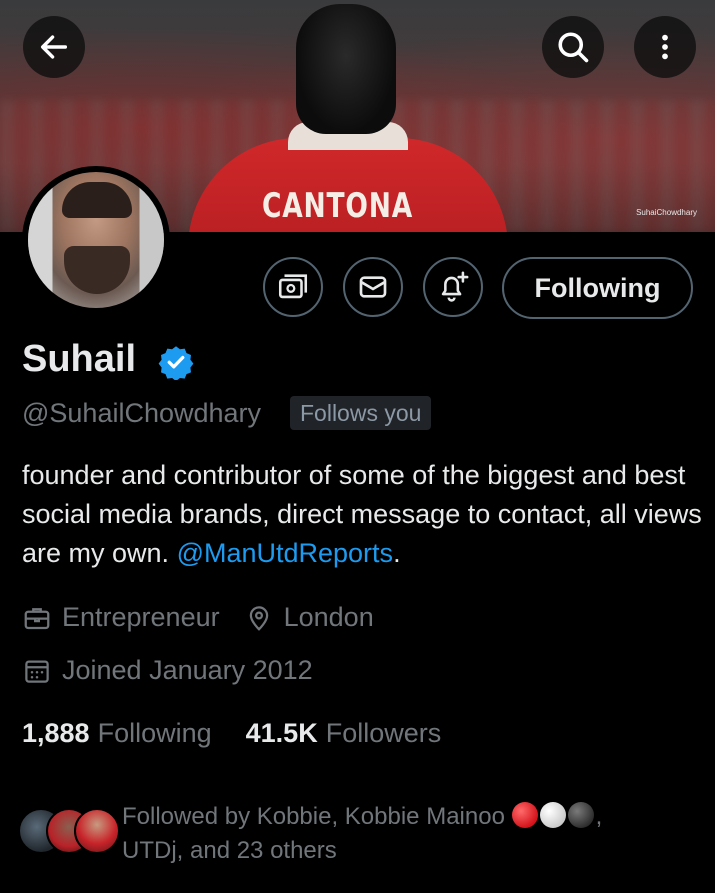  I want to click on banner-player-head, so click(346, 69).